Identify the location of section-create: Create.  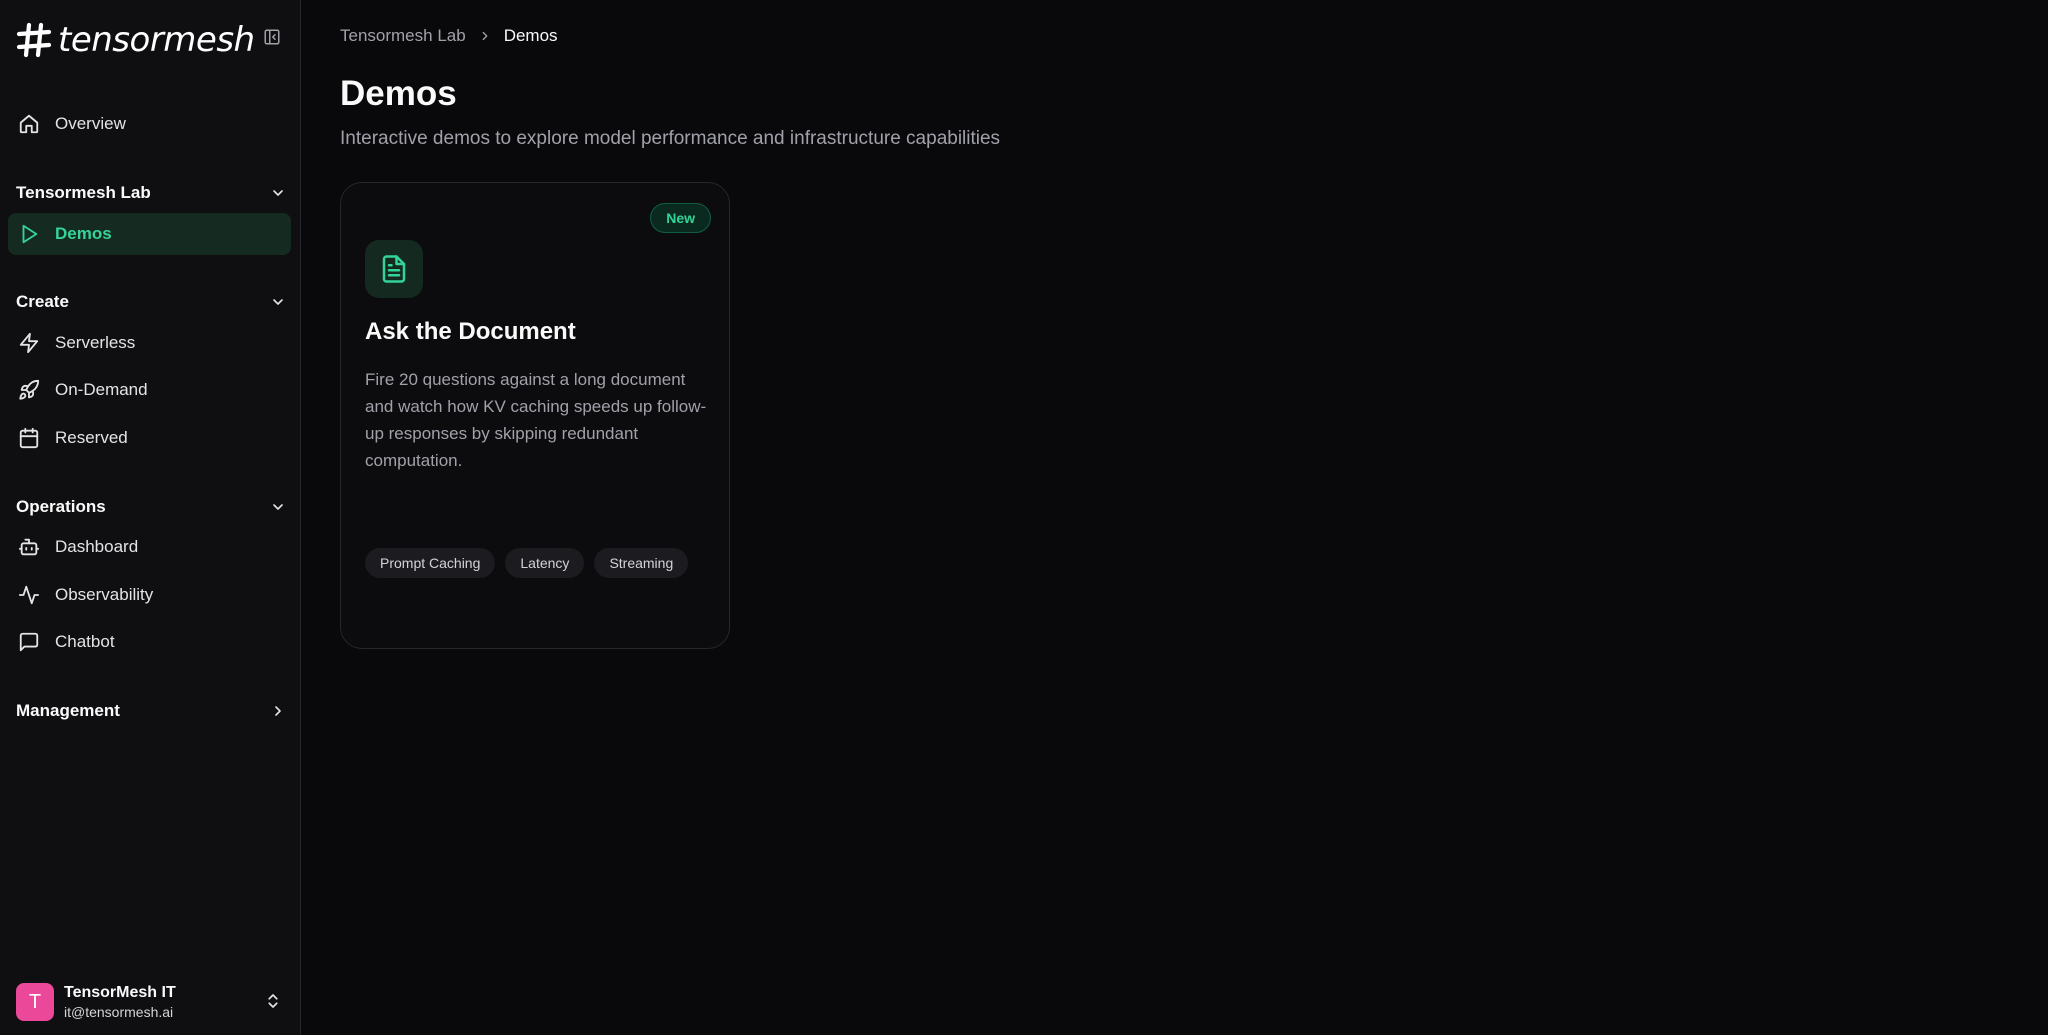
(151, 302).